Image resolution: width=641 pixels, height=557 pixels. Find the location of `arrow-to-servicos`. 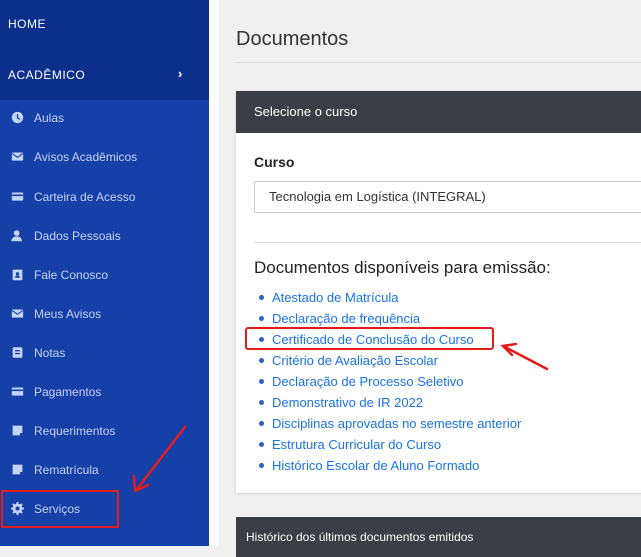

arrow-to-servicos is located at coordinates (161, 458).